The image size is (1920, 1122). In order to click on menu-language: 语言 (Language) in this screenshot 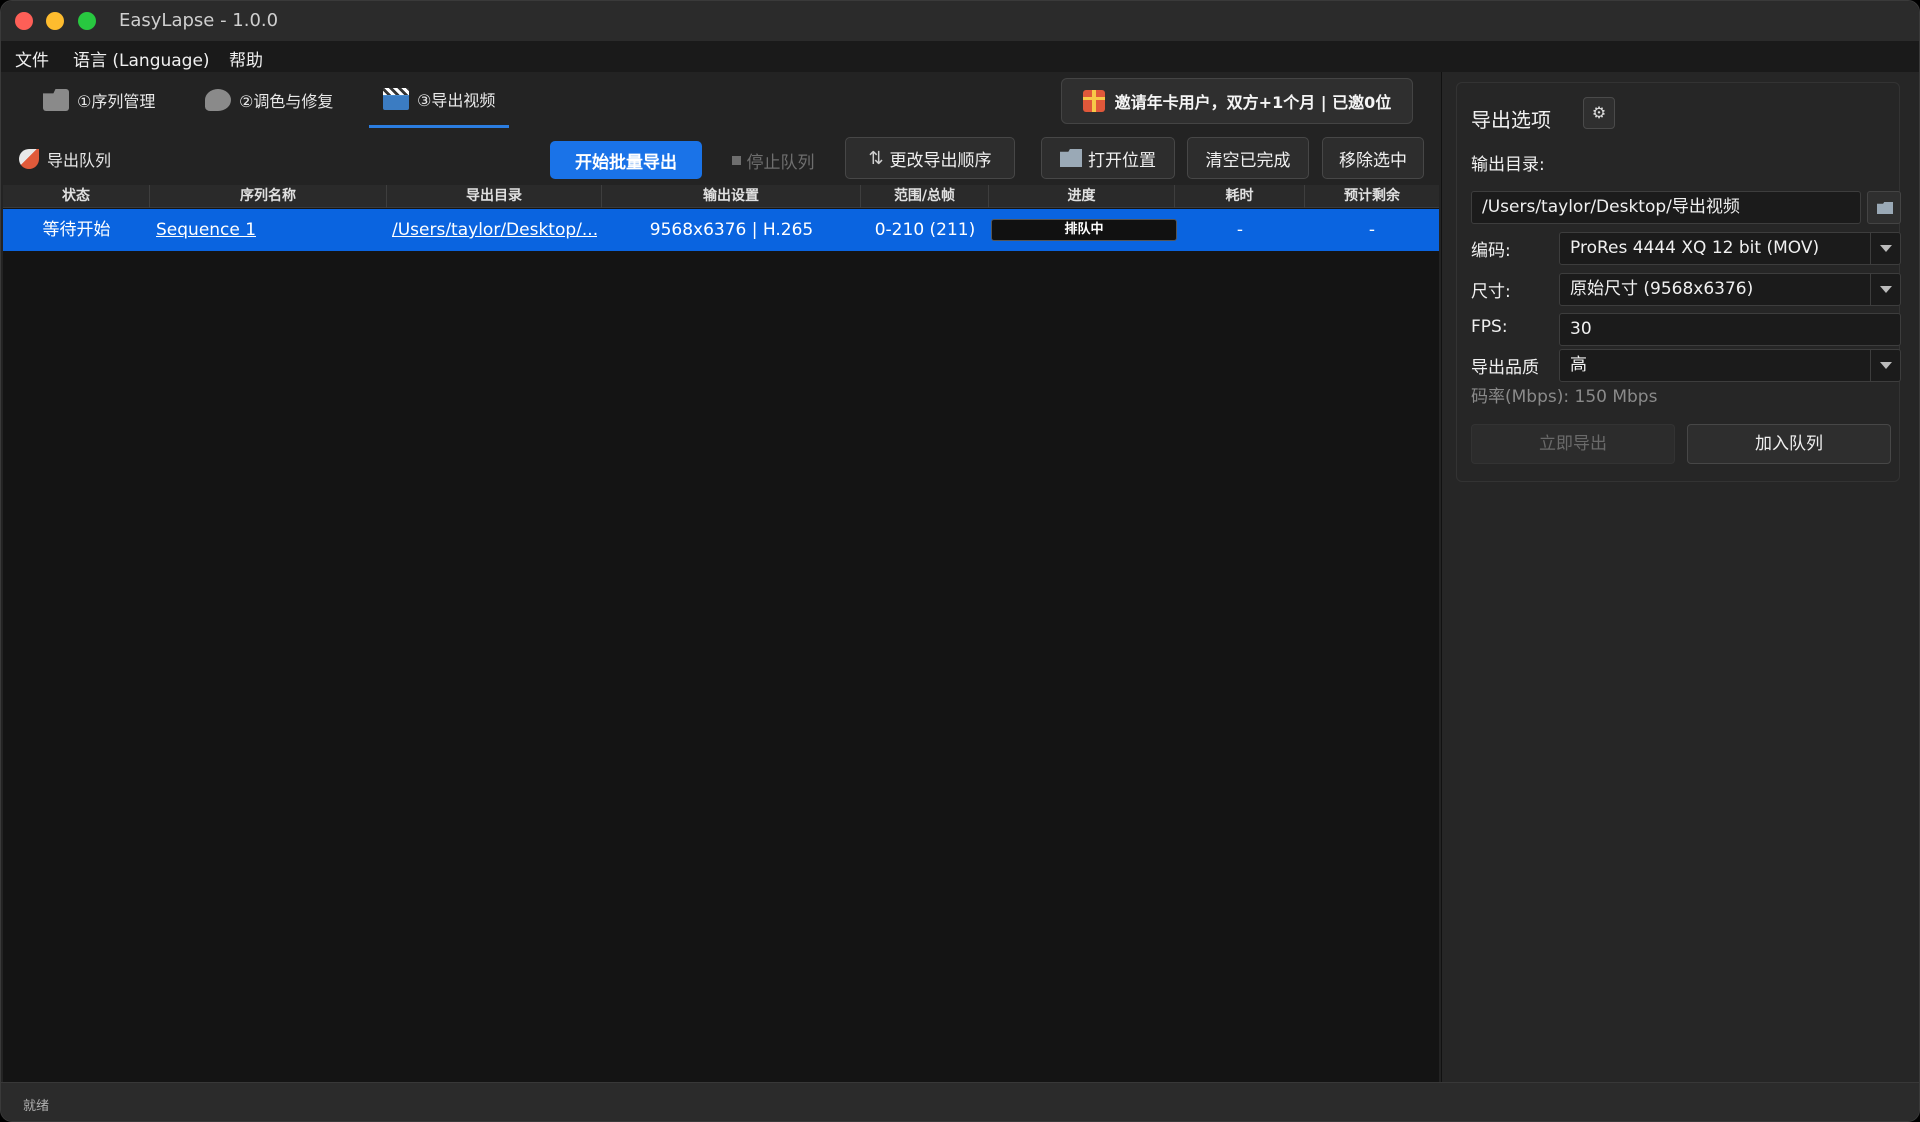, I will do `click(141, 58)`.